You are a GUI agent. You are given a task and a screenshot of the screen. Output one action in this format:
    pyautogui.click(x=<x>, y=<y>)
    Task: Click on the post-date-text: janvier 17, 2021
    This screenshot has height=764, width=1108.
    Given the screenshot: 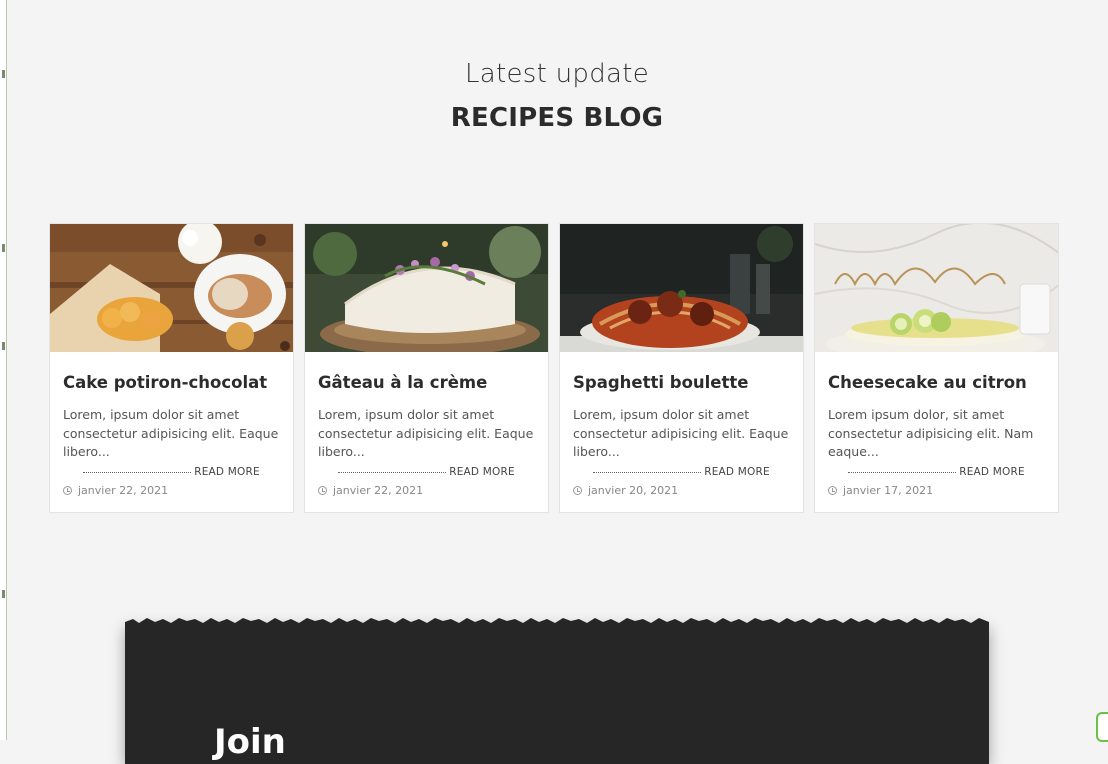 What is the action you would take?
    pyautogui.click(x=888, y=490)
    